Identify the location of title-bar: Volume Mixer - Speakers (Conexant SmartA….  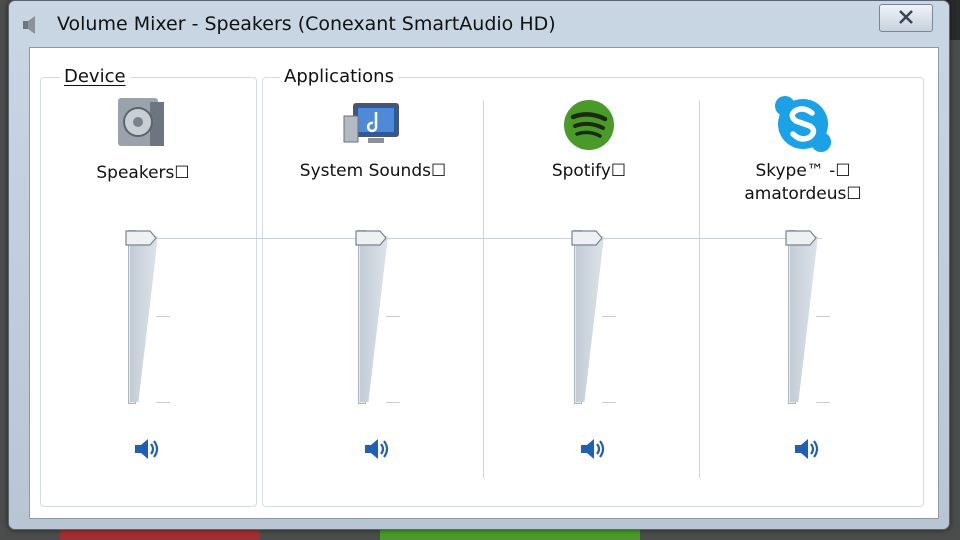
(479, 24).